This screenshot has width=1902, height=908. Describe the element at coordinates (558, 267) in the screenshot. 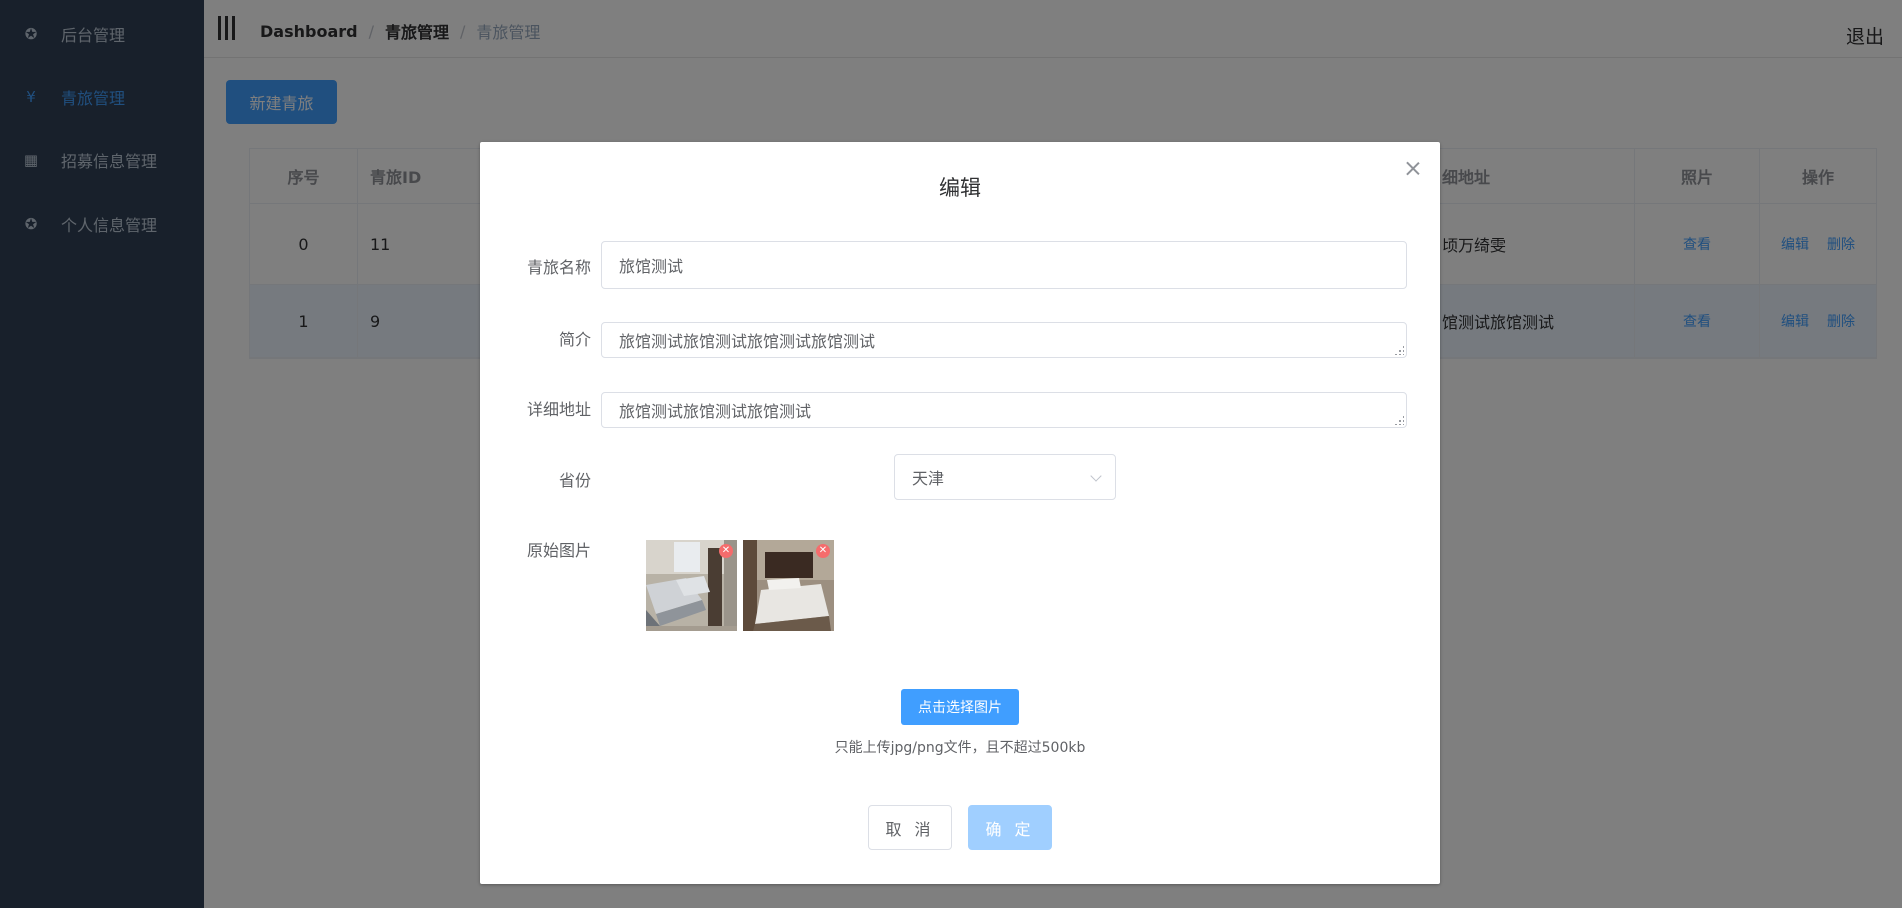

I see `name-label: 青旅名称` at that location.